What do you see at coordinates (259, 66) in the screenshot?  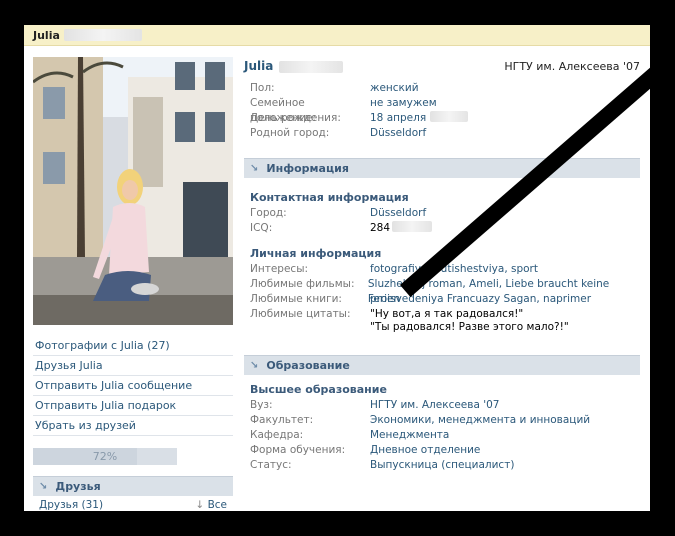 I see `profile-name: Julia` at bounding box center [259, 66].